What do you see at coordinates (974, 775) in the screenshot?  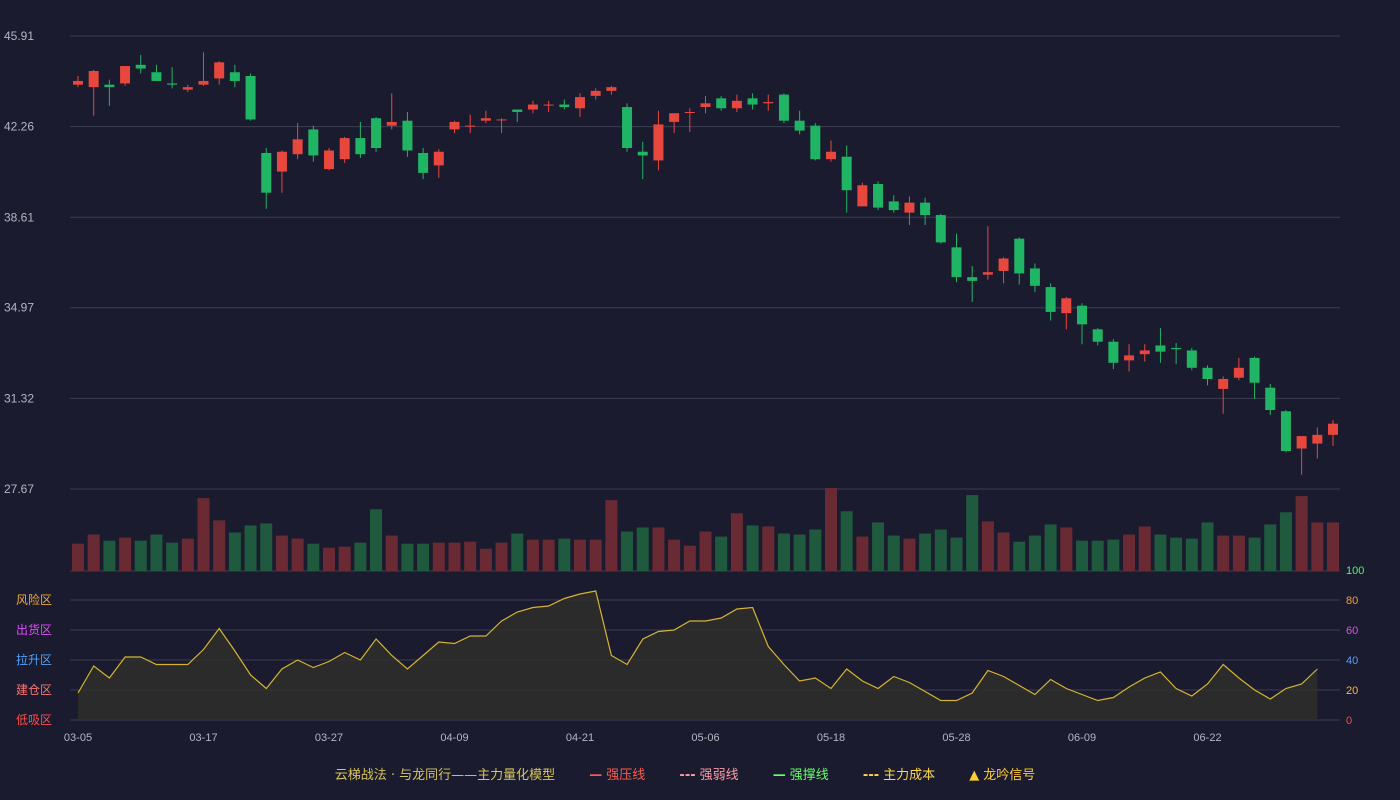 I see `legend-mark-dragon-signal: ▲` at bounding box center [974, 775].